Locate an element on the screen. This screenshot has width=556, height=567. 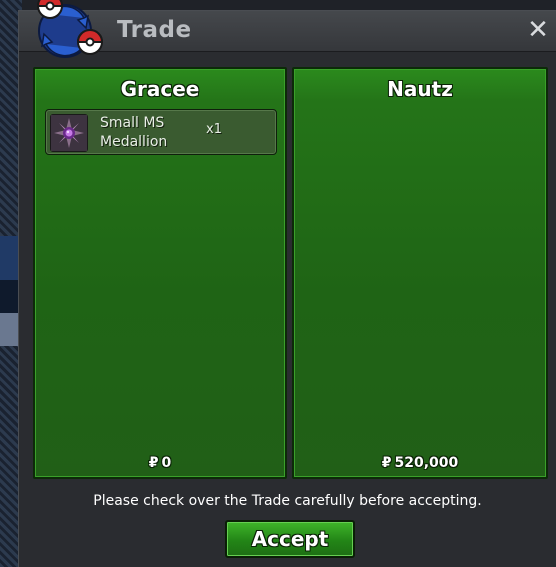
player-name-right: Nautz is located at coordinates (420, 89).